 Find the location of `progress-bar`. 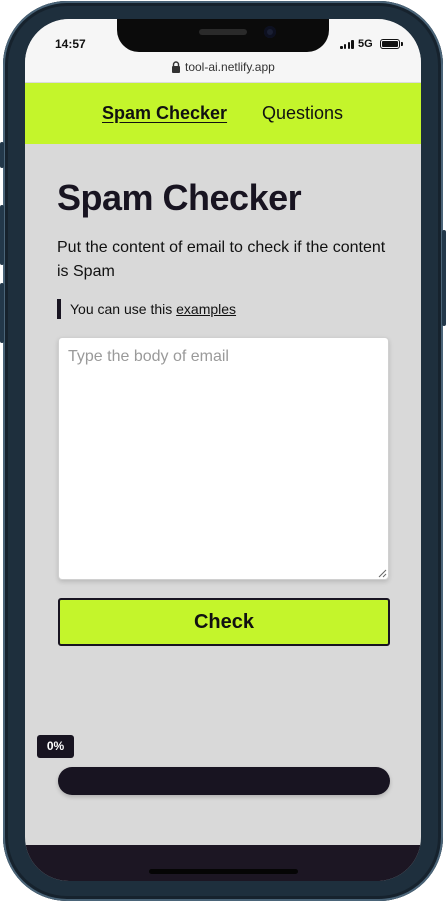

progress-bar is located at coordinates (224, 781).